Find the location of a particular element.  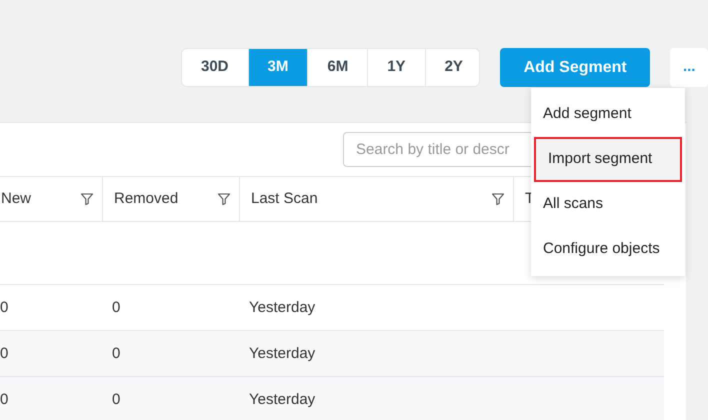

column-header: New is located at coordinates (16, 198).